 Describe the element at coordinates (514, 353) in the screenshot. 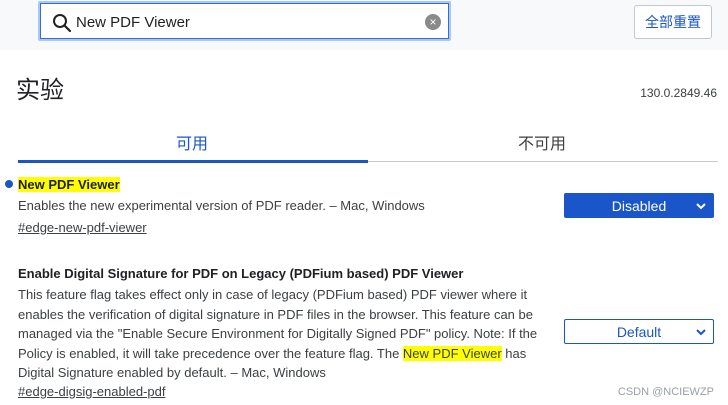

I see `description-text: has` at that location.